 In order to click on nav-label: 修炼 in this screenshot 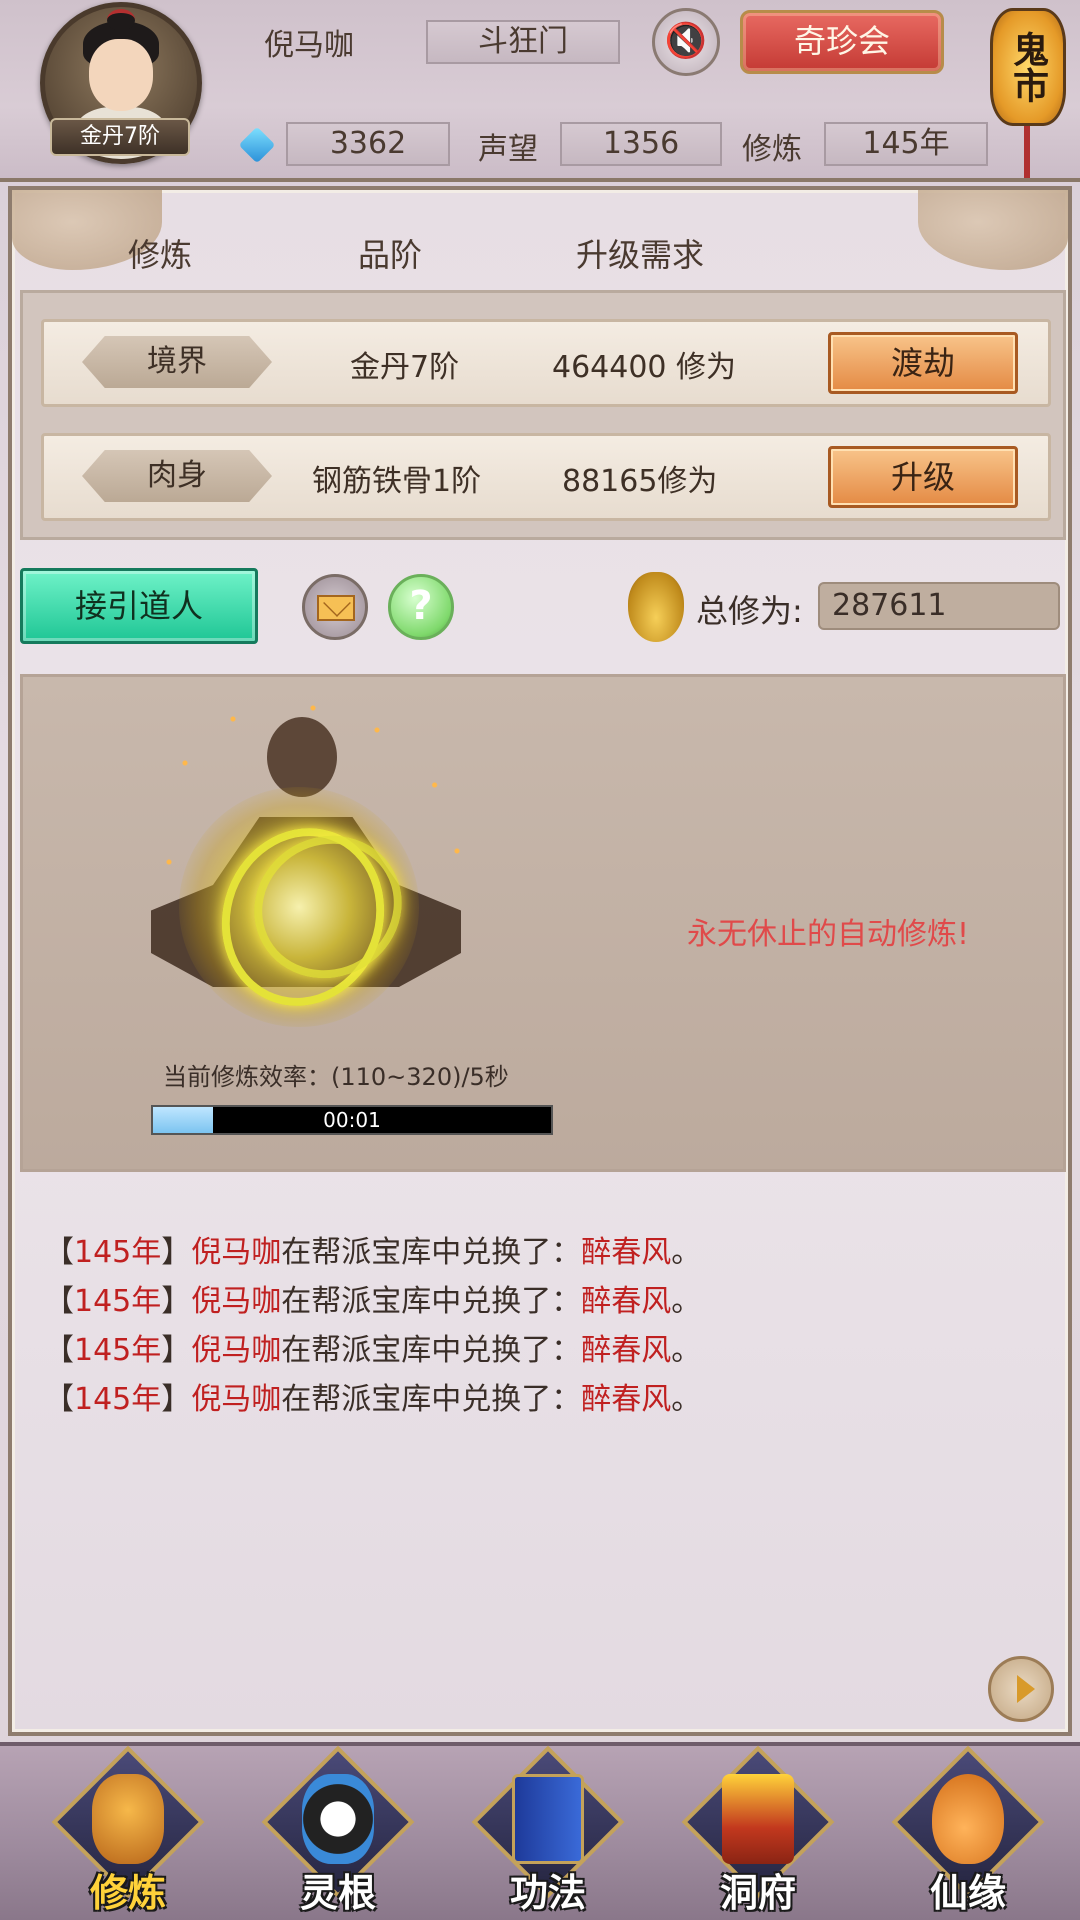, I will do `click(127, 1893)`.